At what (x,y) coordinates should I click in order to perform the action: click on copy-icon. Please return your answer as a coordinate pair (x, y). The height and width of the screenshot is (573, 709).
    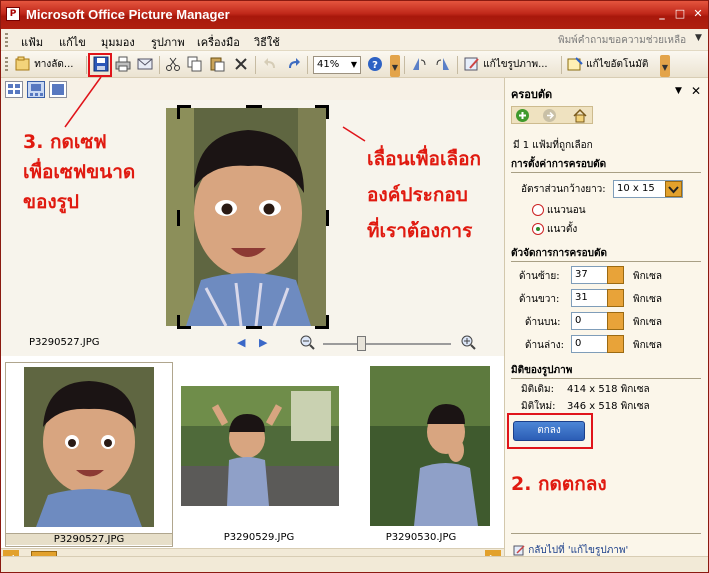
    Looking at the image, I should click on (195, 64).